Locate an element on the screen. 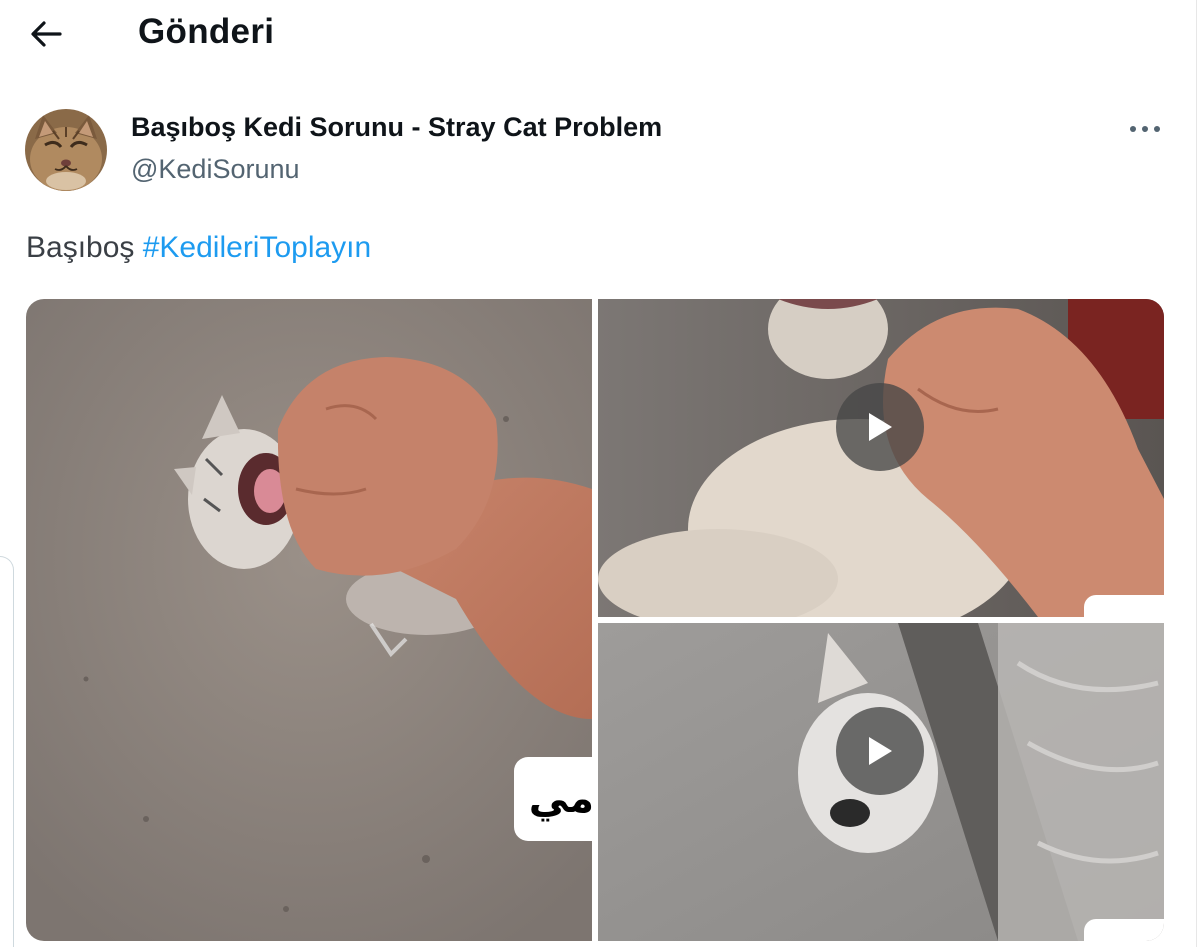 The height and width of the screenshot is (947, 1200). page-title: Gönderi is located at coordinates (206, 31).